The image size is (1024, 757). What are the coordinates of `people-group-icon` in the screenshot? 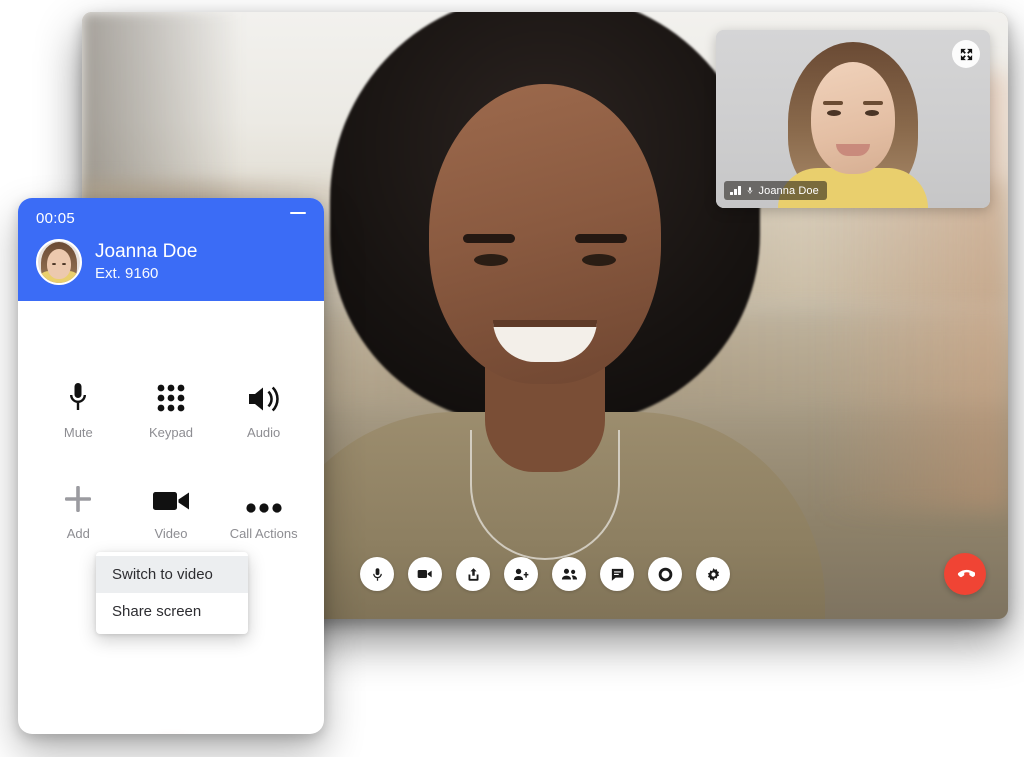 It's located at (569, 574).